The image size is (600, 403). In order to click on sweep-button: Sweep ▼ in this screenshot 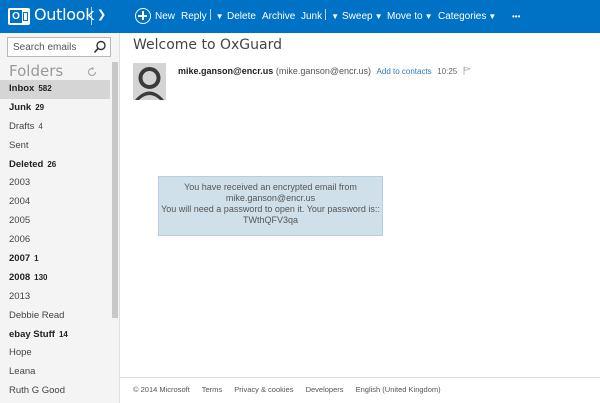, I will do `click(362, 16)`.